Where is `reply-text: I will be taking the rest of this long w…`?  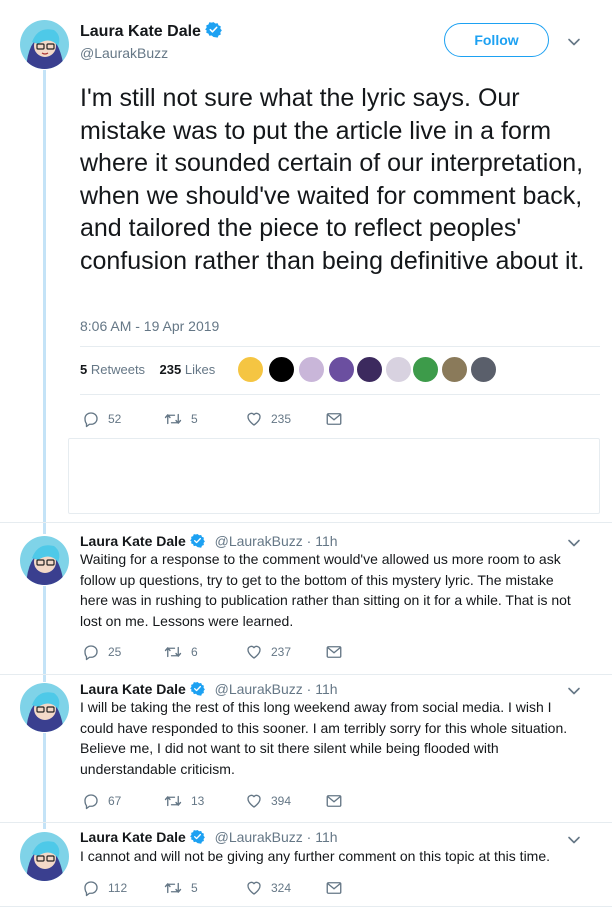 reply-text: I will be taking the rest of this long w… is located at coordinates (324, 738).